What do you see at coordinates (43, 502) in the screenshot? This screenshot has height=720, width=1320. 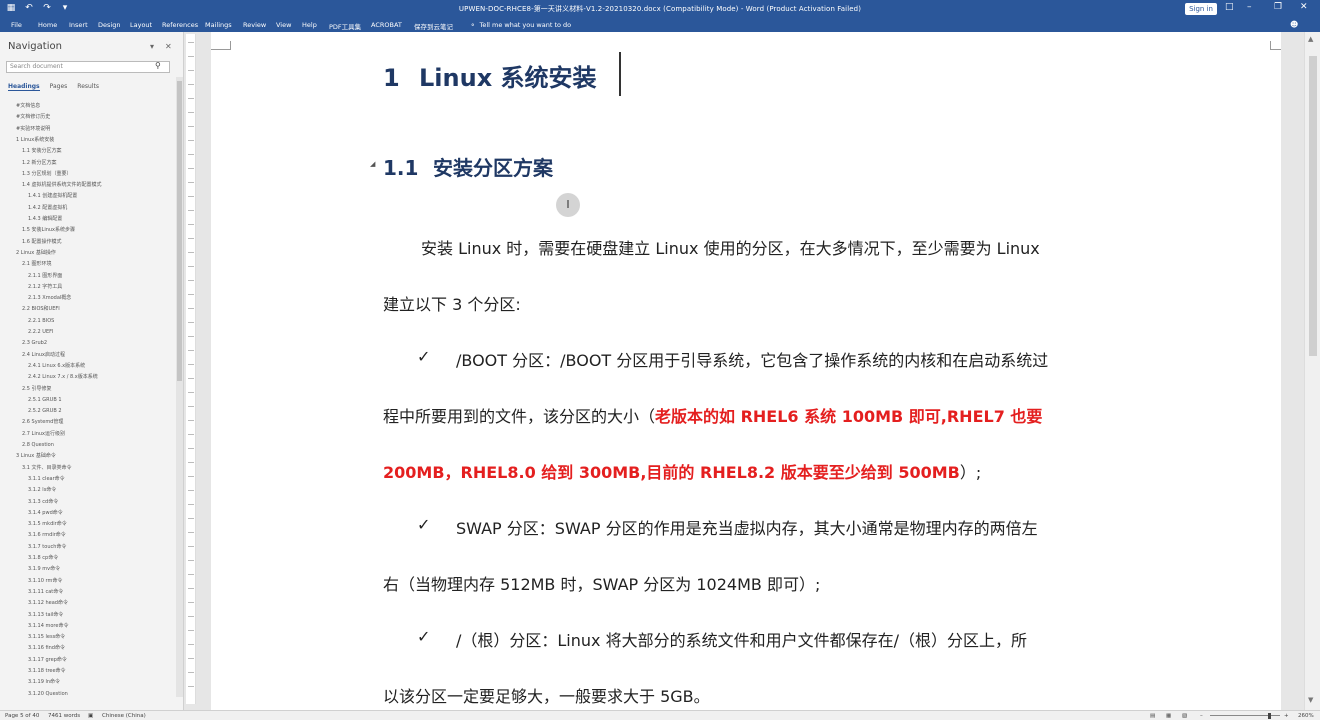 I see `outline-item: 3.1.3 cd命令` at bounding box center [43, 502].